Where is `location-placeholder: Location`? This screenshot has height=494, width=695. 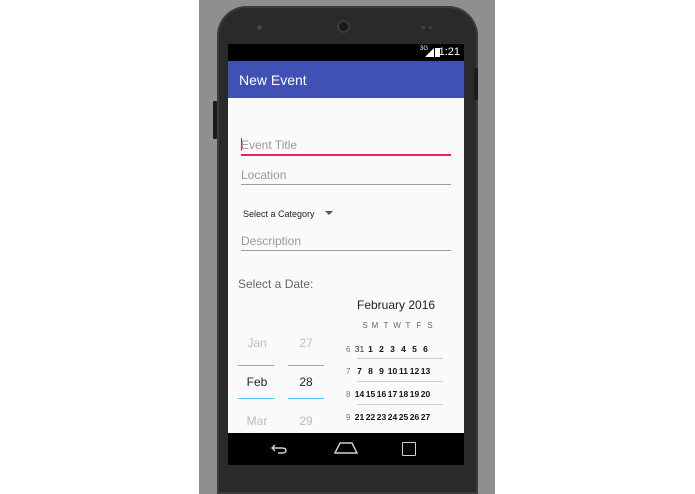 location-placeholder: Location is located at coordinates (264, 175).